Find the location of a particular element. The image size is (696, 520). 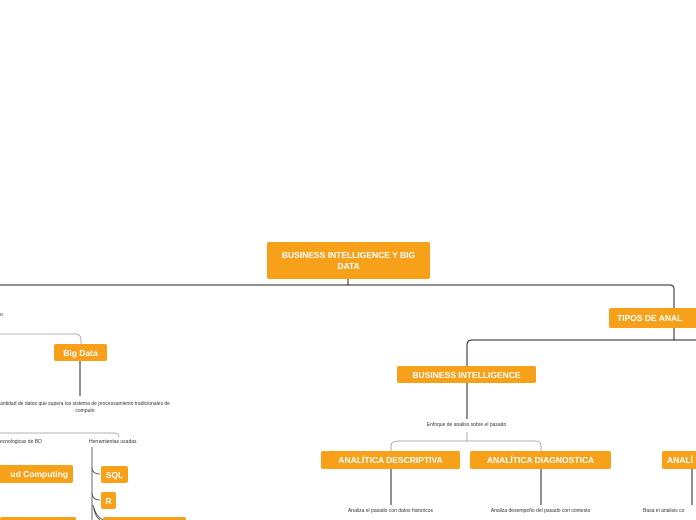

root-title: BUSINESS INTELLIGENCE Y BIG DATA is located at coordinates (348, 260).